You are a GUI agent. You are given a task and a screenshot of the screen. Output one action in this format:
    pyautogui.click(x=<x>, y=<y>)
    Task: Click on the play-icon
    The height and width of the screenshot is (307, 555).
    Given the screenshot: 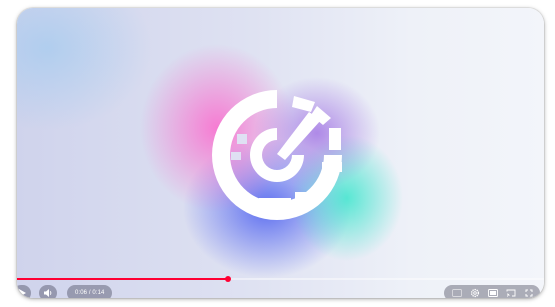 What is the action you would take?
    pyautogui.click(x=22, y=293)
    